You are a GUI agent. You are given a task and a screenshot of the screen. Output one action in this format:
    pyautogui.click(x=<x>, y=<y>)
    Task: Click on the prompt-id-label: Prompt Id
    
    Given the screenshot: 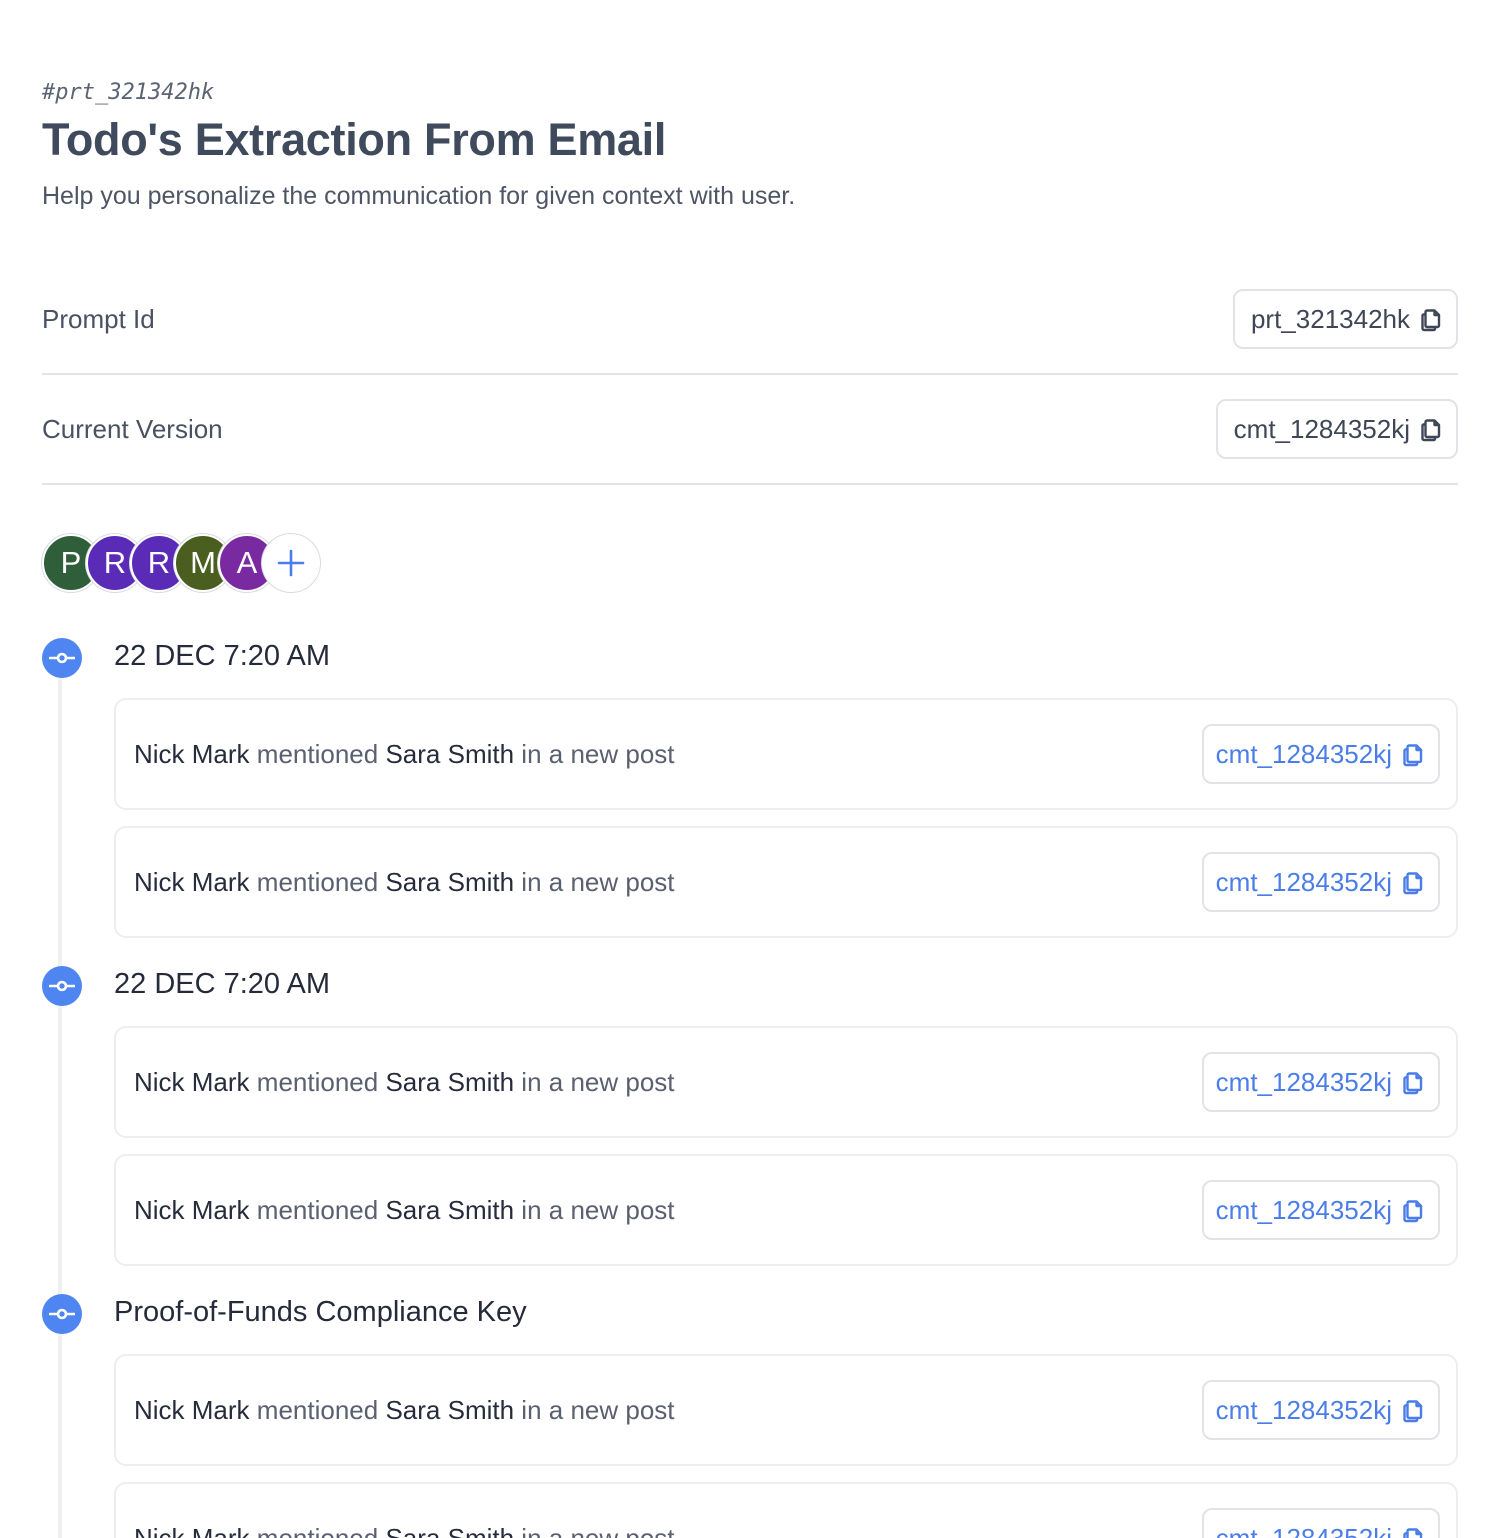 What is the action you would take?
    pyautogui.click(x=98, y=318)
    